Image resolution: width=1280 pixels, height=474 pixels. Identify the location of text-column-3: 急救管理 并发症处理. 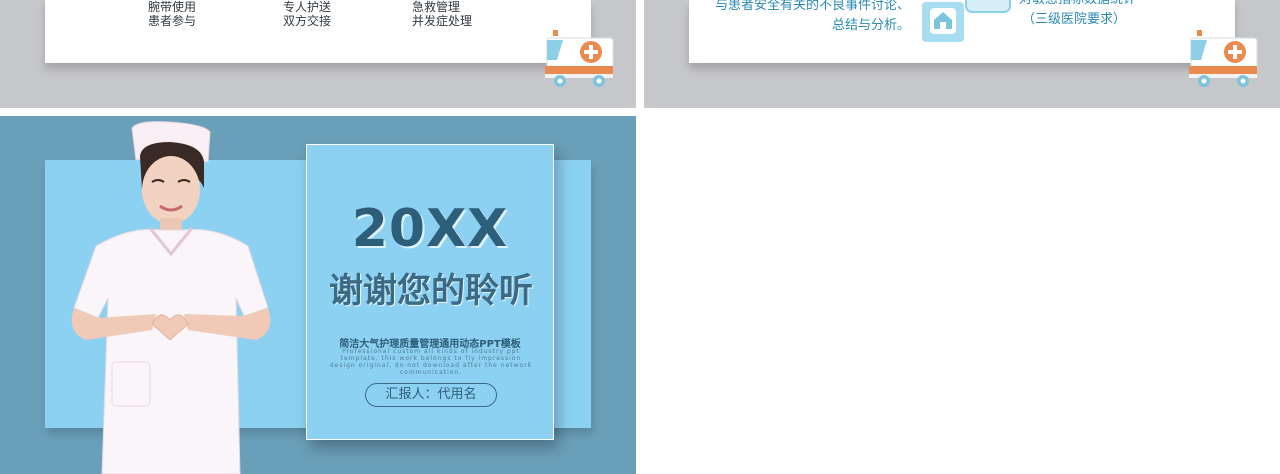
(442, 14).